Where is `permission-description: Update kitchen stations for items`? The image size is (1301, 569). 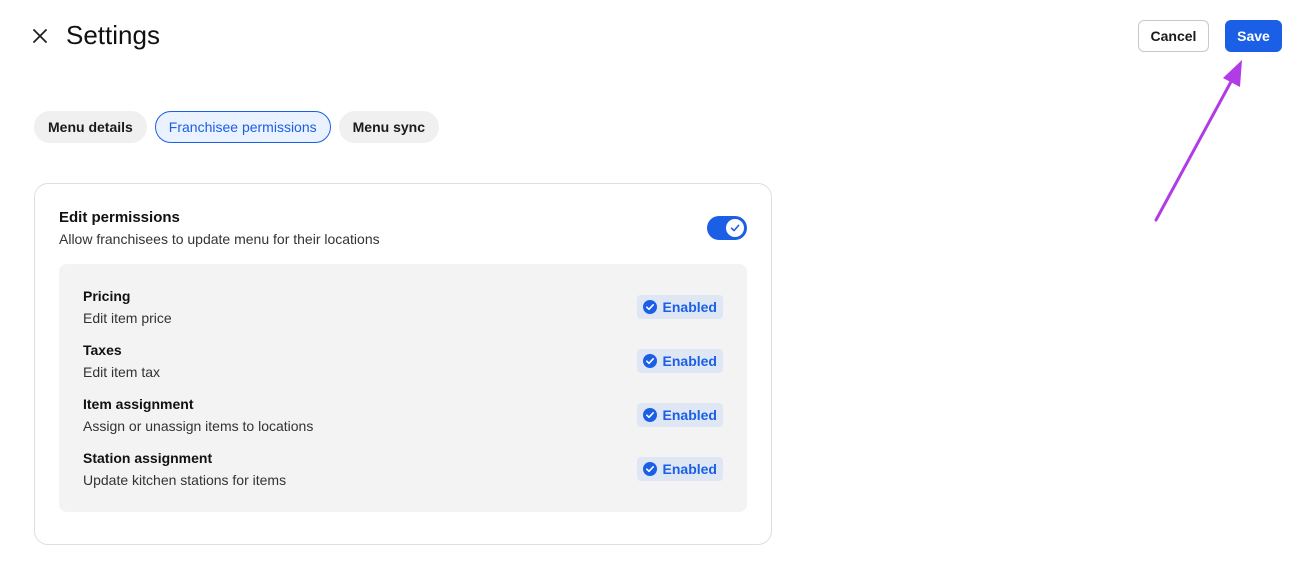 permission-description: Update kitchen stations for items is located at coordinates (185, 480).